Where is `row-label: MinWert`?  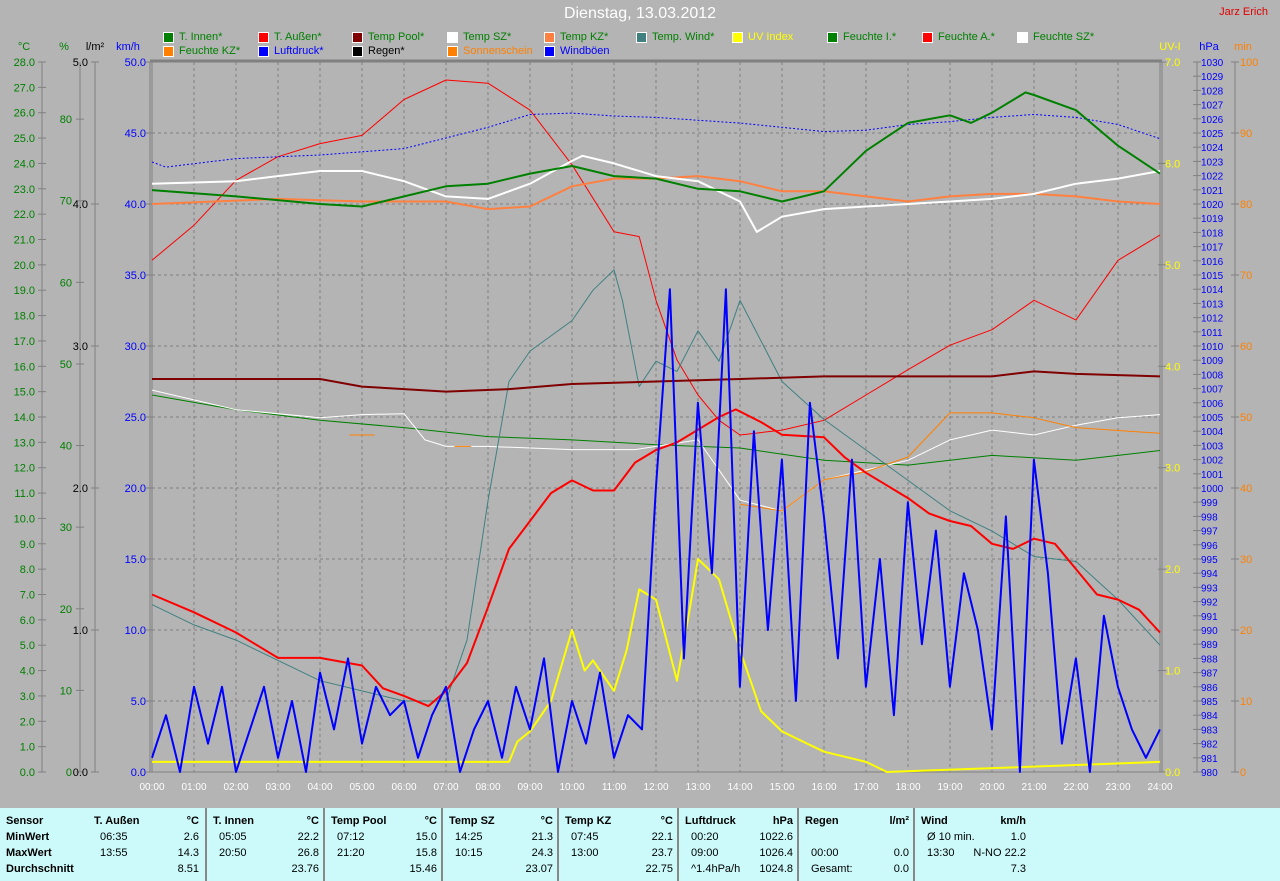 row-label: MinWert is located at coordinates (44, 839).